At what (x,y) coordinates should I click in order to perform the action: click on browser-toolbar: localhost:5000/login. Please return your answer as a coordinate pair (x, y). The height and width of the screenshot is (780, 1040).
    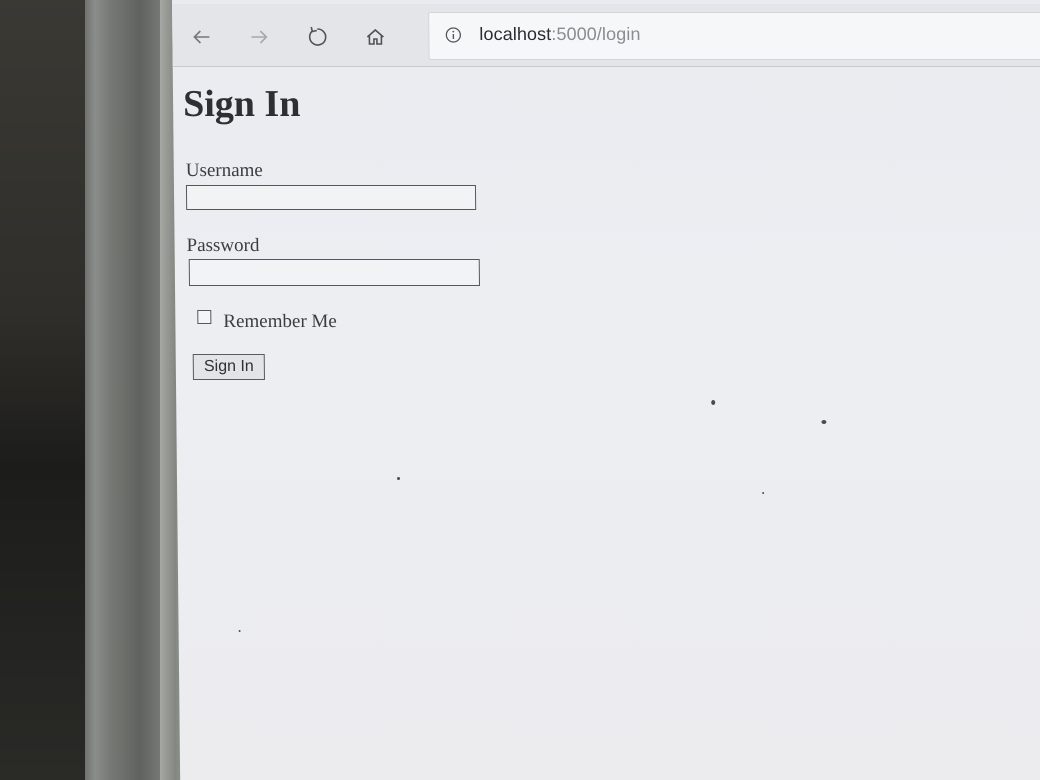
    Looking at the image, I should click on (606, 35).